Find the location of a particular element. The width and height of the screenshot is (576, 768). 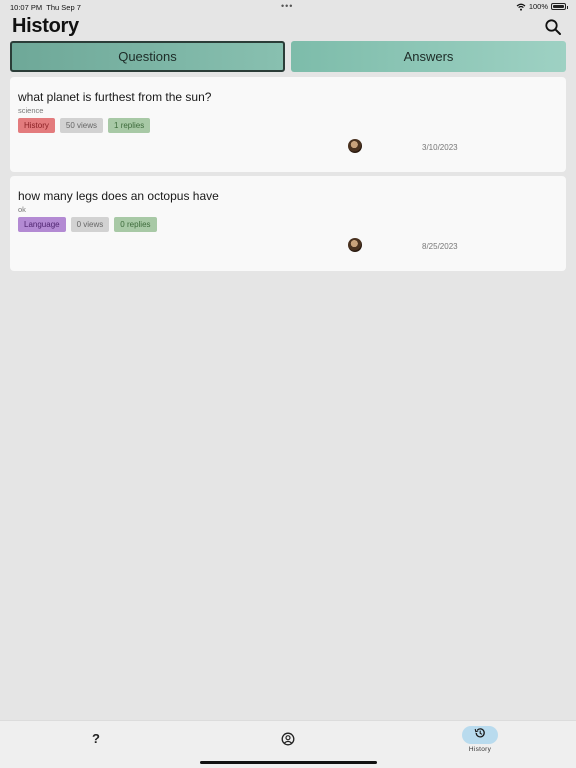

nav-history is located at coordinates (480, 735).